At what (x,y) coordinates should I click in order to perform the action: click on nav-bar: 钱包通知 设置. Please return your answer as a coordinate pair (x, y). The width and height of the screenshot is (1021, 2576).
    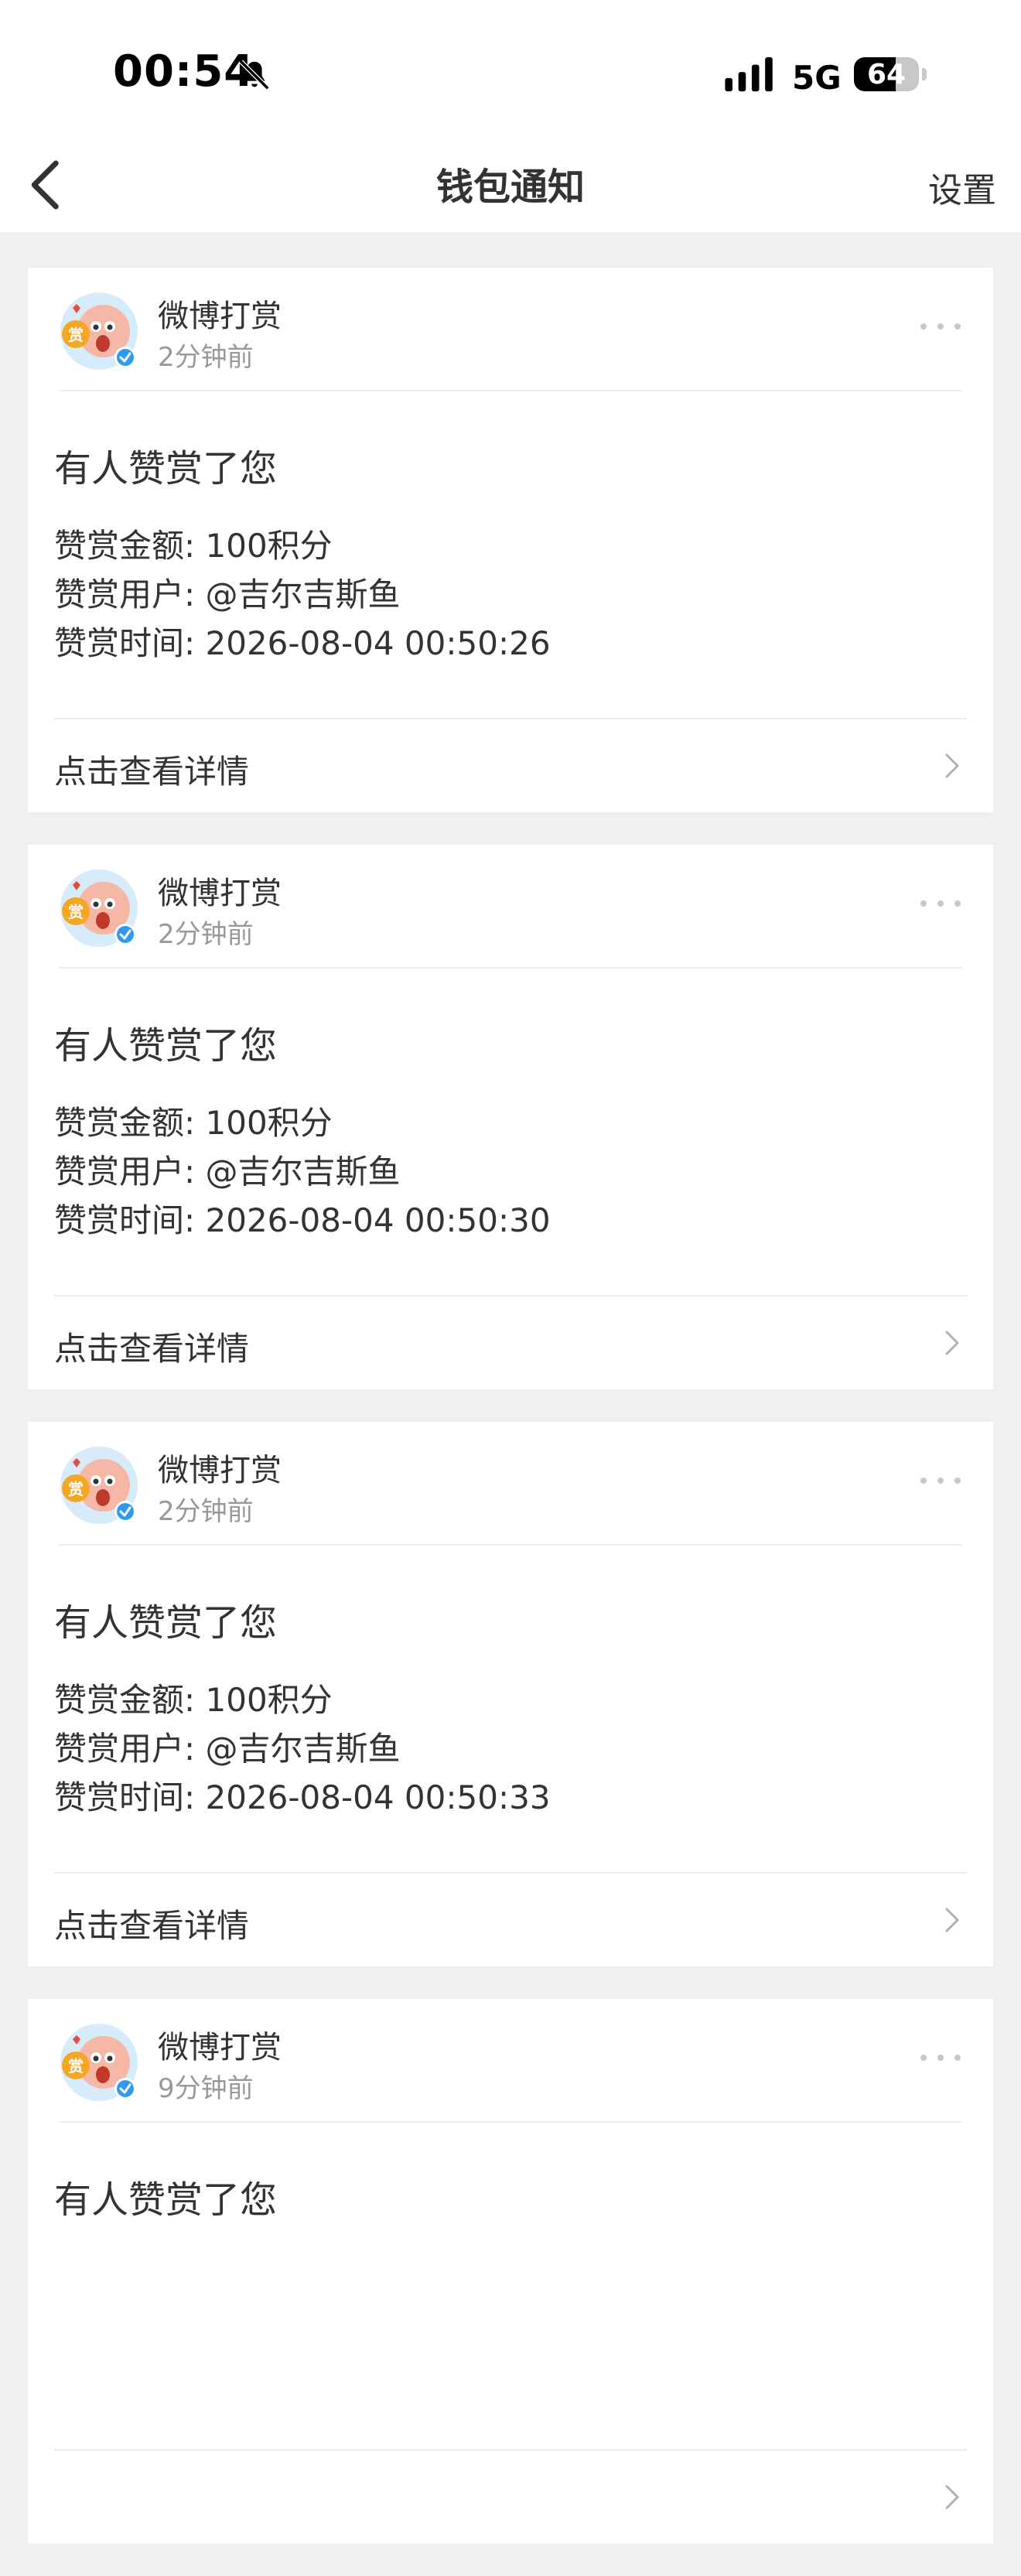
    Looking at the image, I should click on (510, 185).